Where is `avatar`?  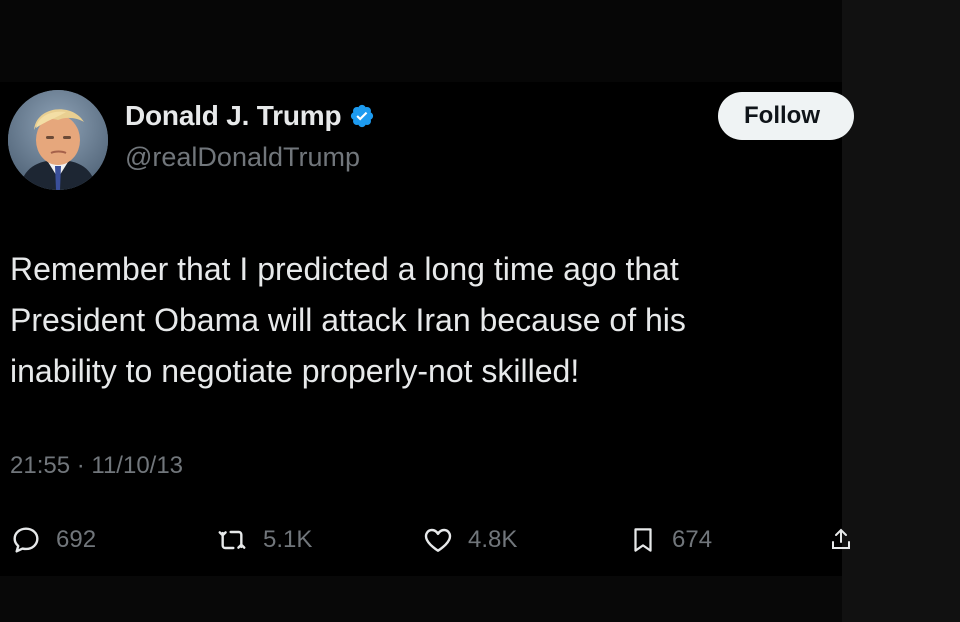 avatar is located at coordinates (58, 140).